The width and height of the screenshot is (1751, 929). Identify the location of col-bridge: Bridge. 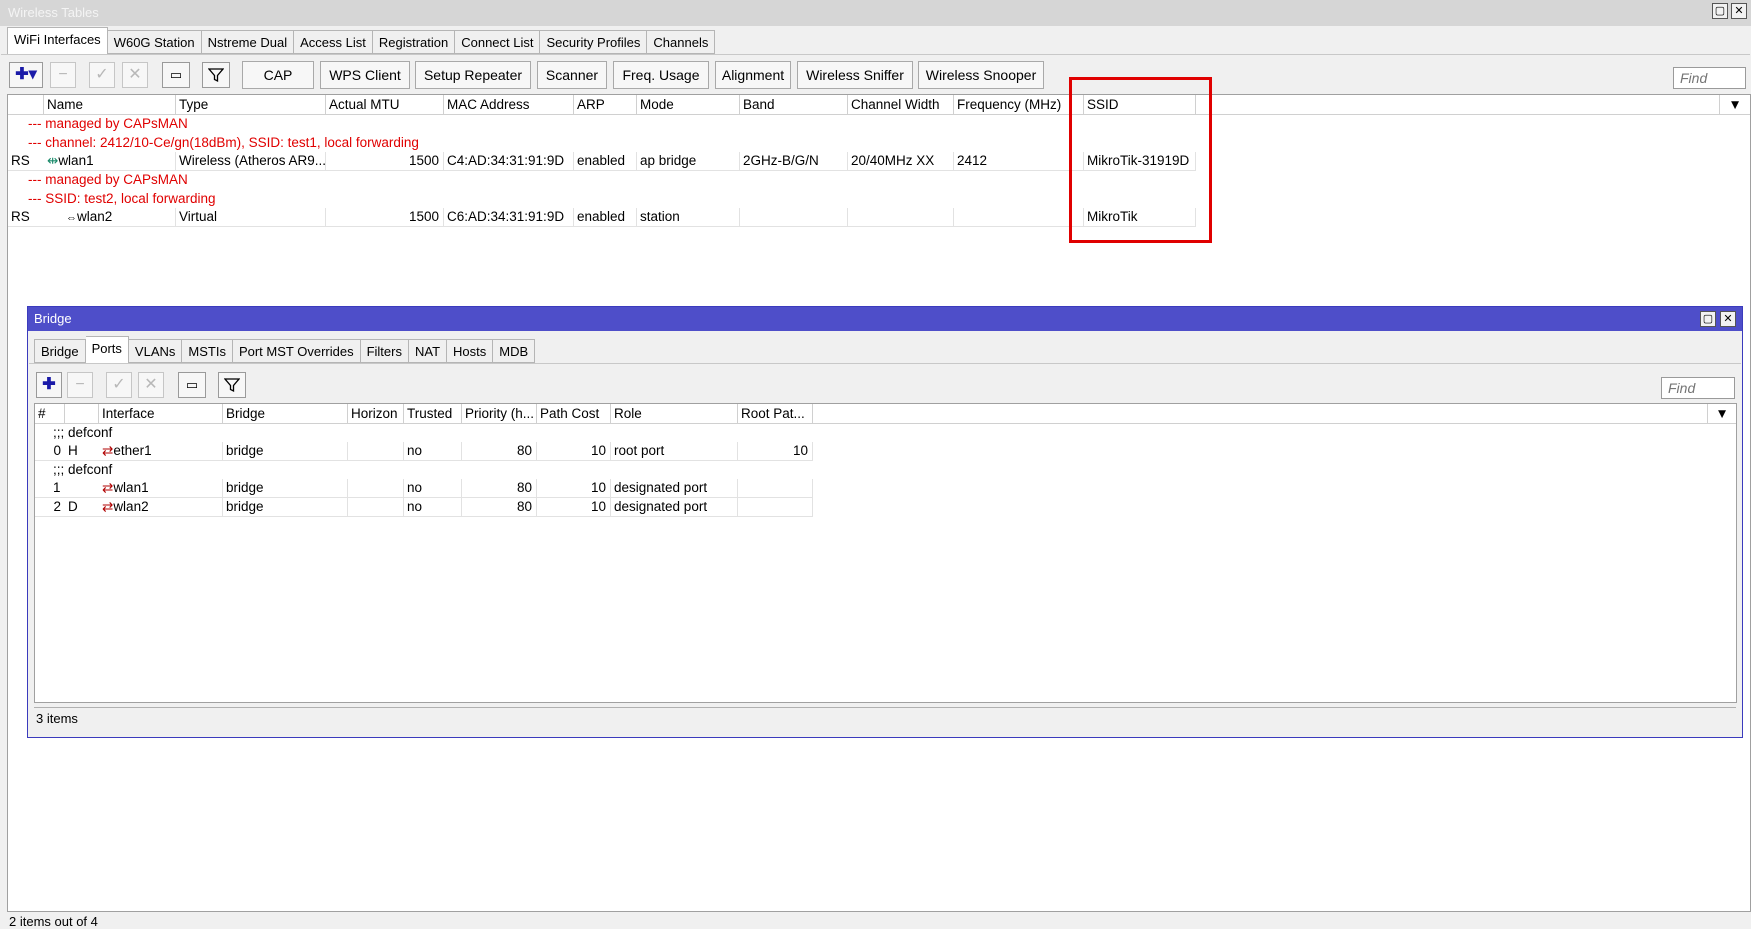
(285, 414).